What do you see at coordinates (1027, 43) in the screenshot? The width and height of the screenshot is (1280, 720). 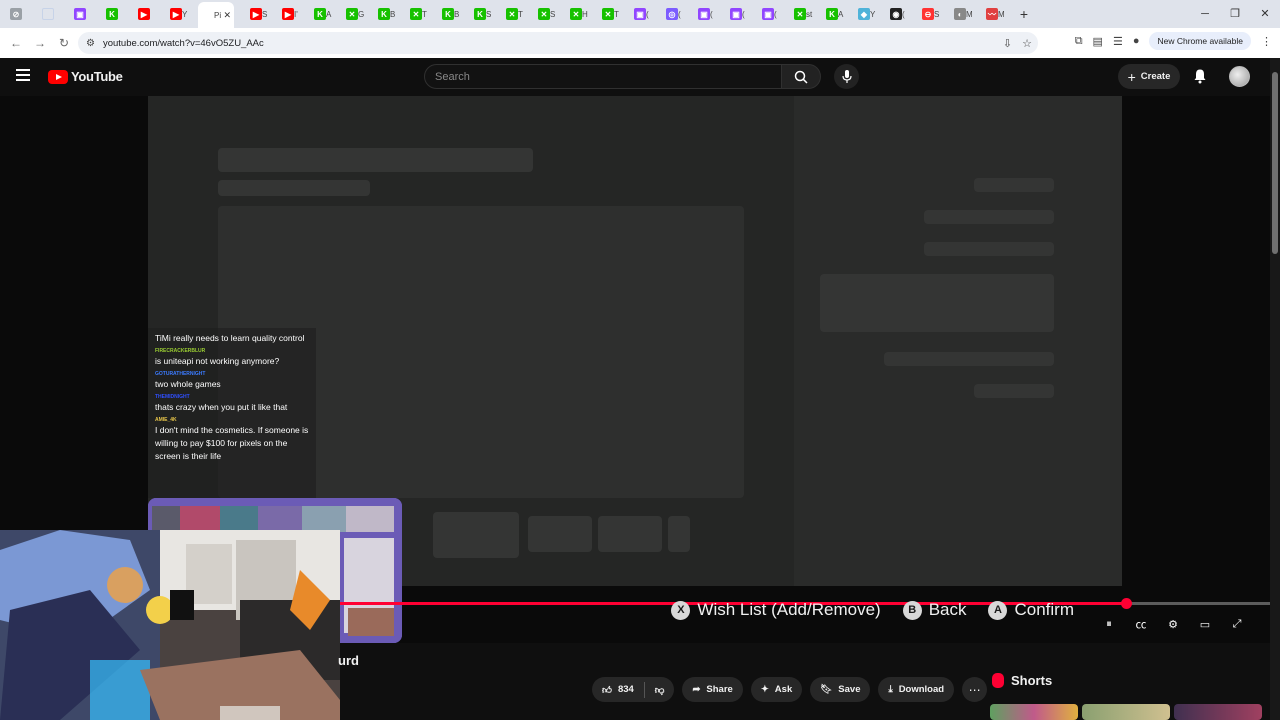 I see `bookmark-star-icon: ☆` at bounding box center [1027, 43].